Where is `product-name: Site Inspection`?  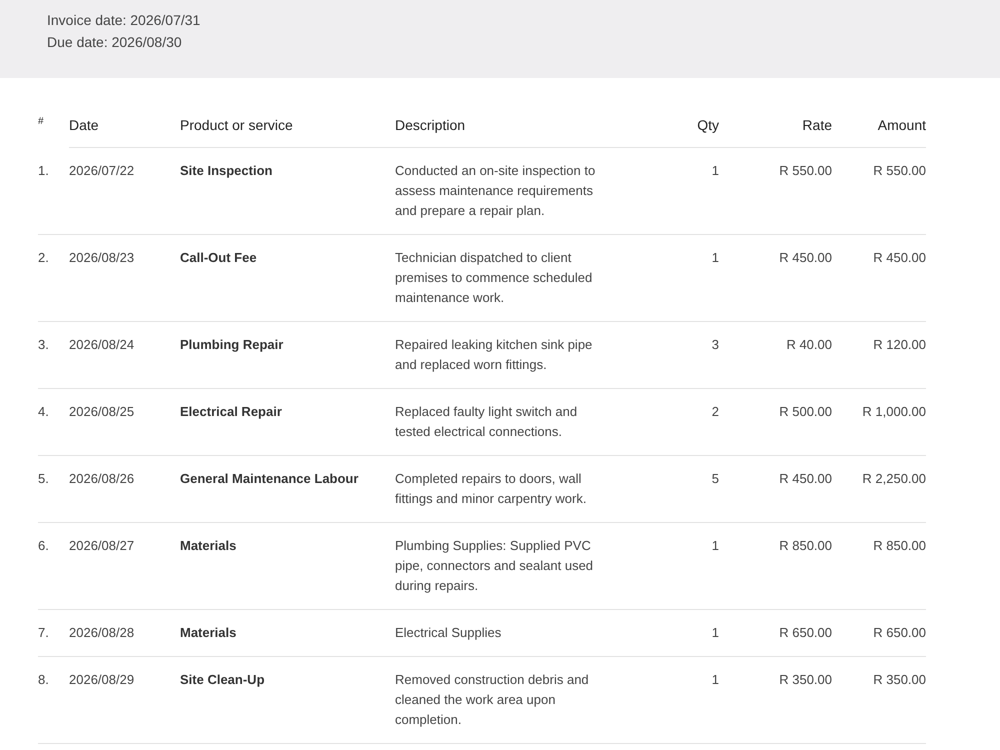
product-name: Site Inspection is located at coordinates (226, 170).